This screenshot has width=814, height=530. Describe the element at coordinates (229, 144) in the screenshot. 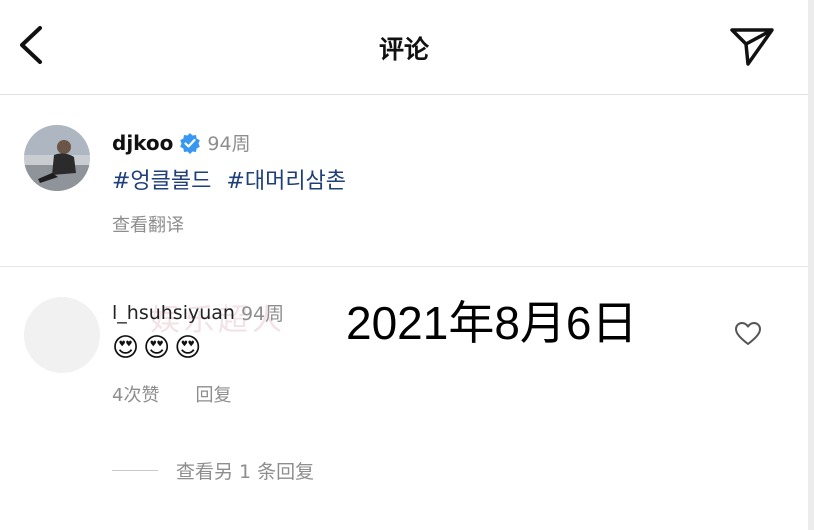

I see `post-time: 94周` at that location.